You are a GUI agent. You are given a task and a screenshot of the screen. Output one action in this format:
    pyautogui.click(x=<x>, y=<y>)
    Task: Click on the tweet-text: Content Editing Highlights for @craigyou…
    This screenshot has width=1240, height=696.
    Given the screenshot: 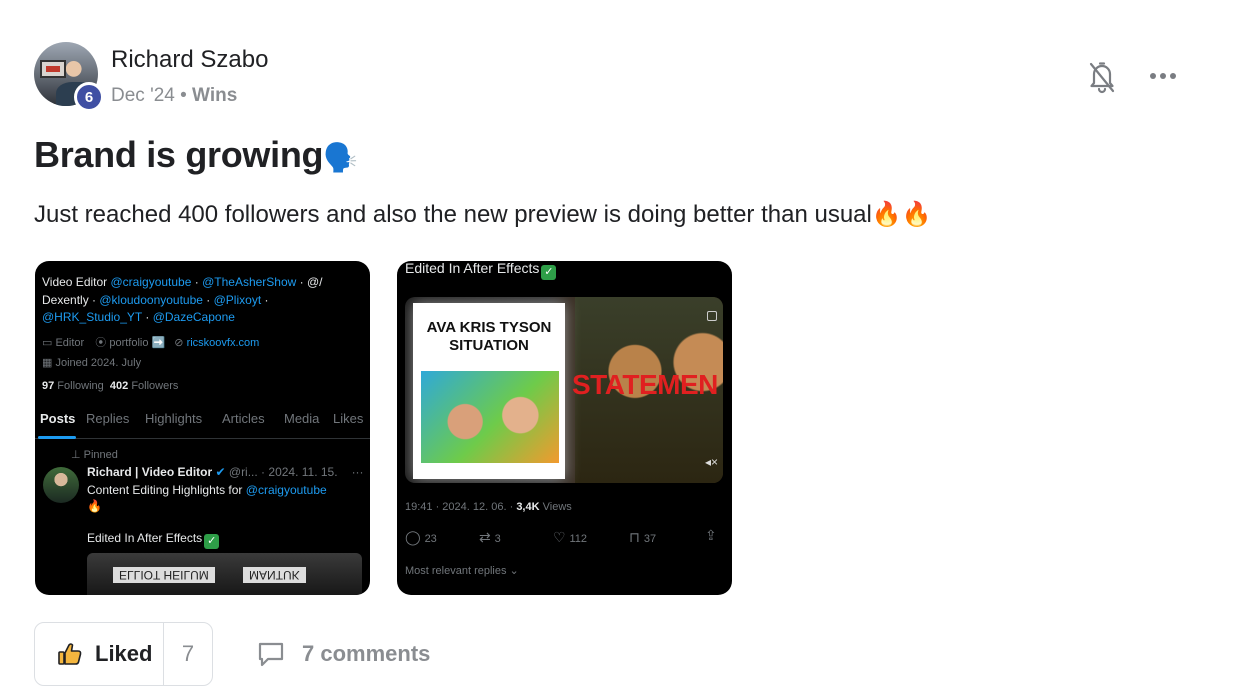 What is the action you would take?
    pyautogui.click(x=207, y=490)
    